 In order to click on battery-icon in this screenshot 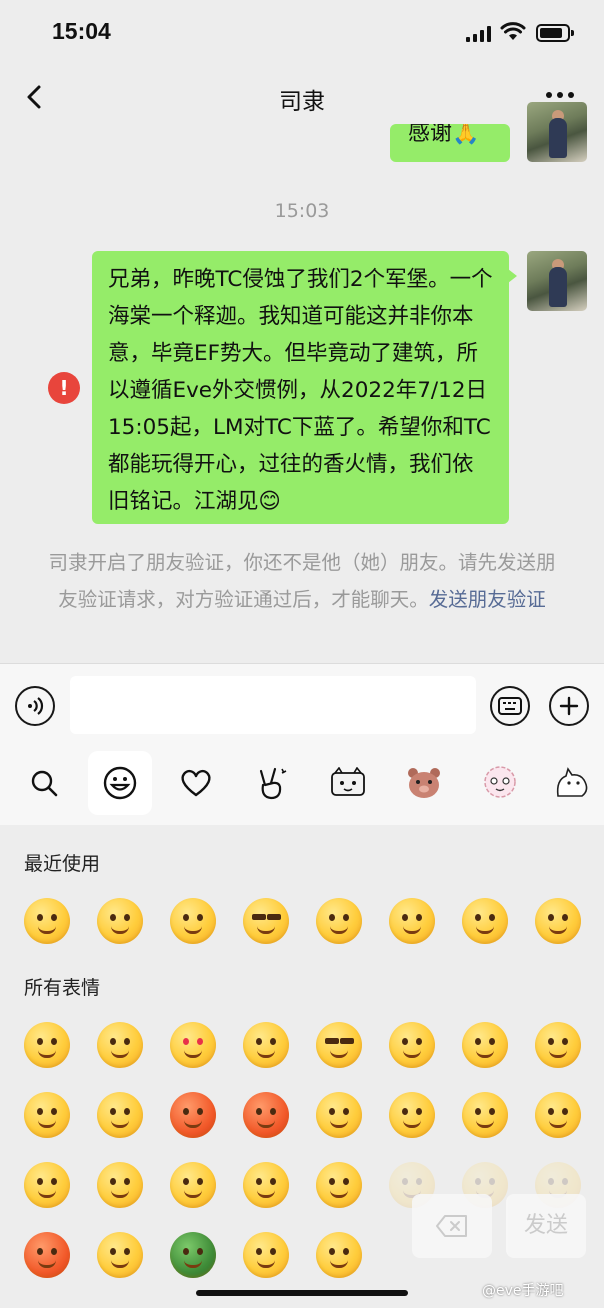, I will do `click(555, 33)`.